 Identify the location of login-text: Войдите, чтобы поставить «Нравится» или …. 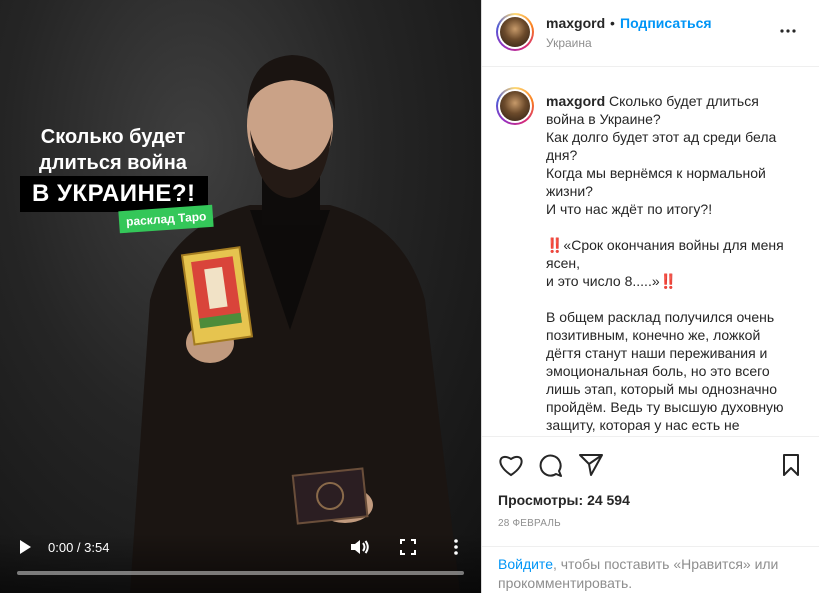
(648, 574).